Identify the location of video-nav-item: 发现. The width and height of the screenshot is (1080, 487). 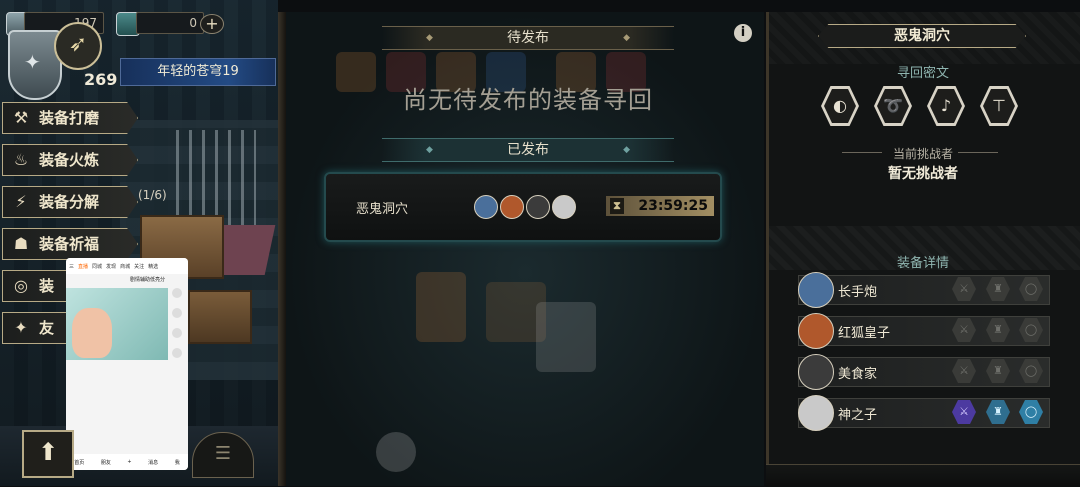
(111, 266).